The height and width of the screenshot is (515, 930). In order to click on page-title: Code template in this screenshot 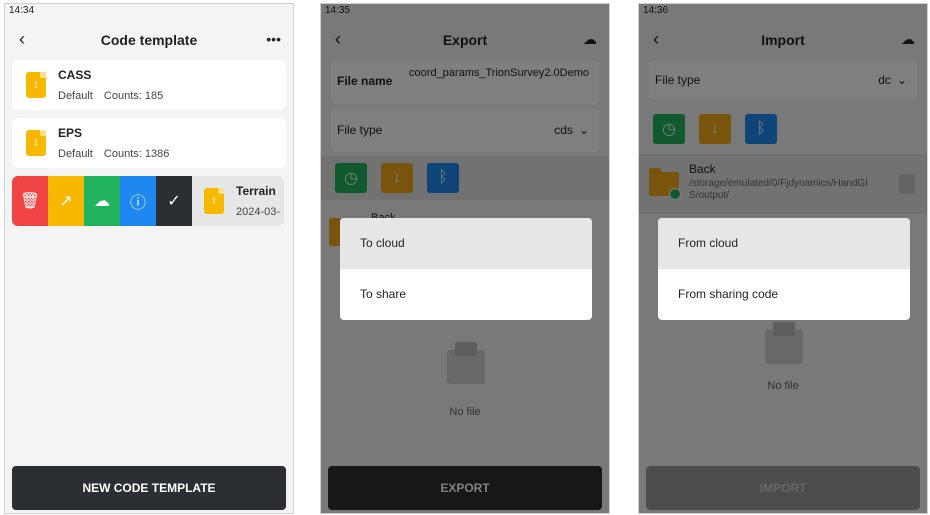, I will do `click(149, 40)`.